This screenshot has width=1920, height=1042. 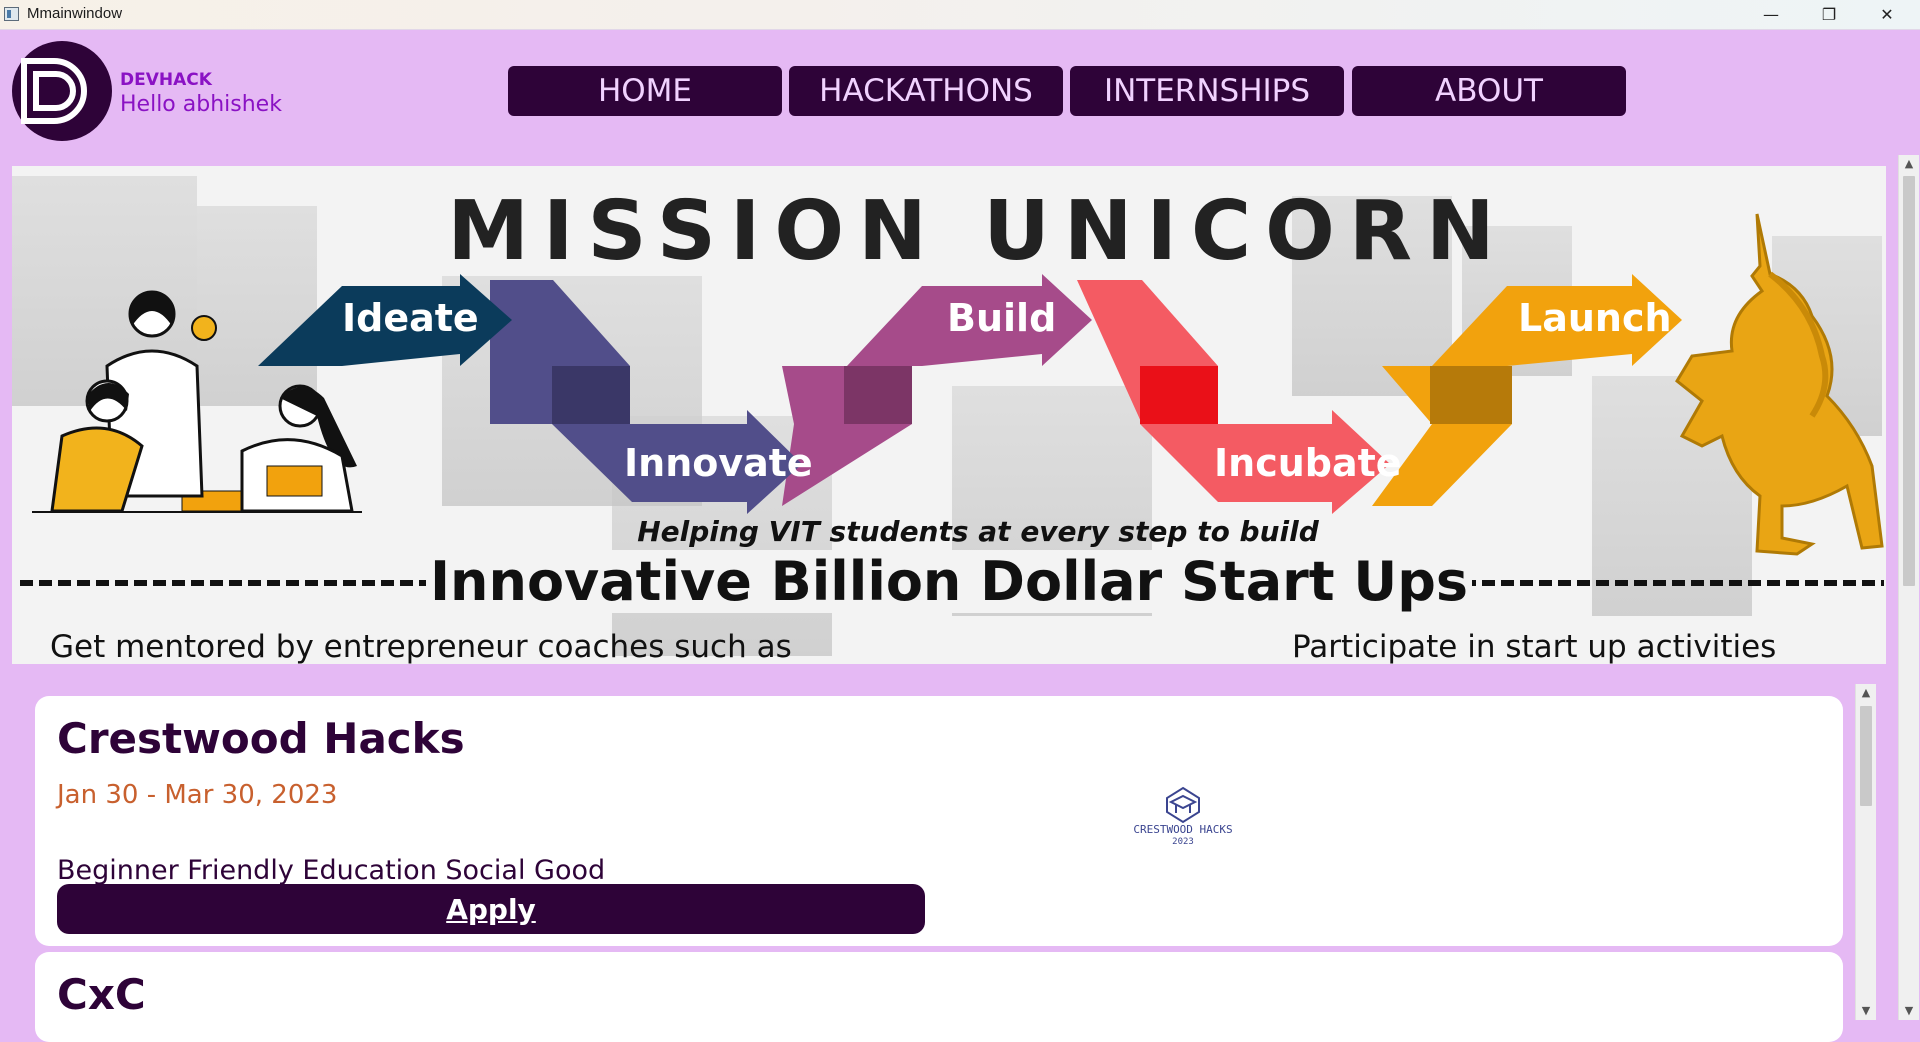 What do you see at coordinates (1183, 829) in the screenshot?
I see `logo-text: CRESTWOOD HACKS` at bounding box center [1183, 829].